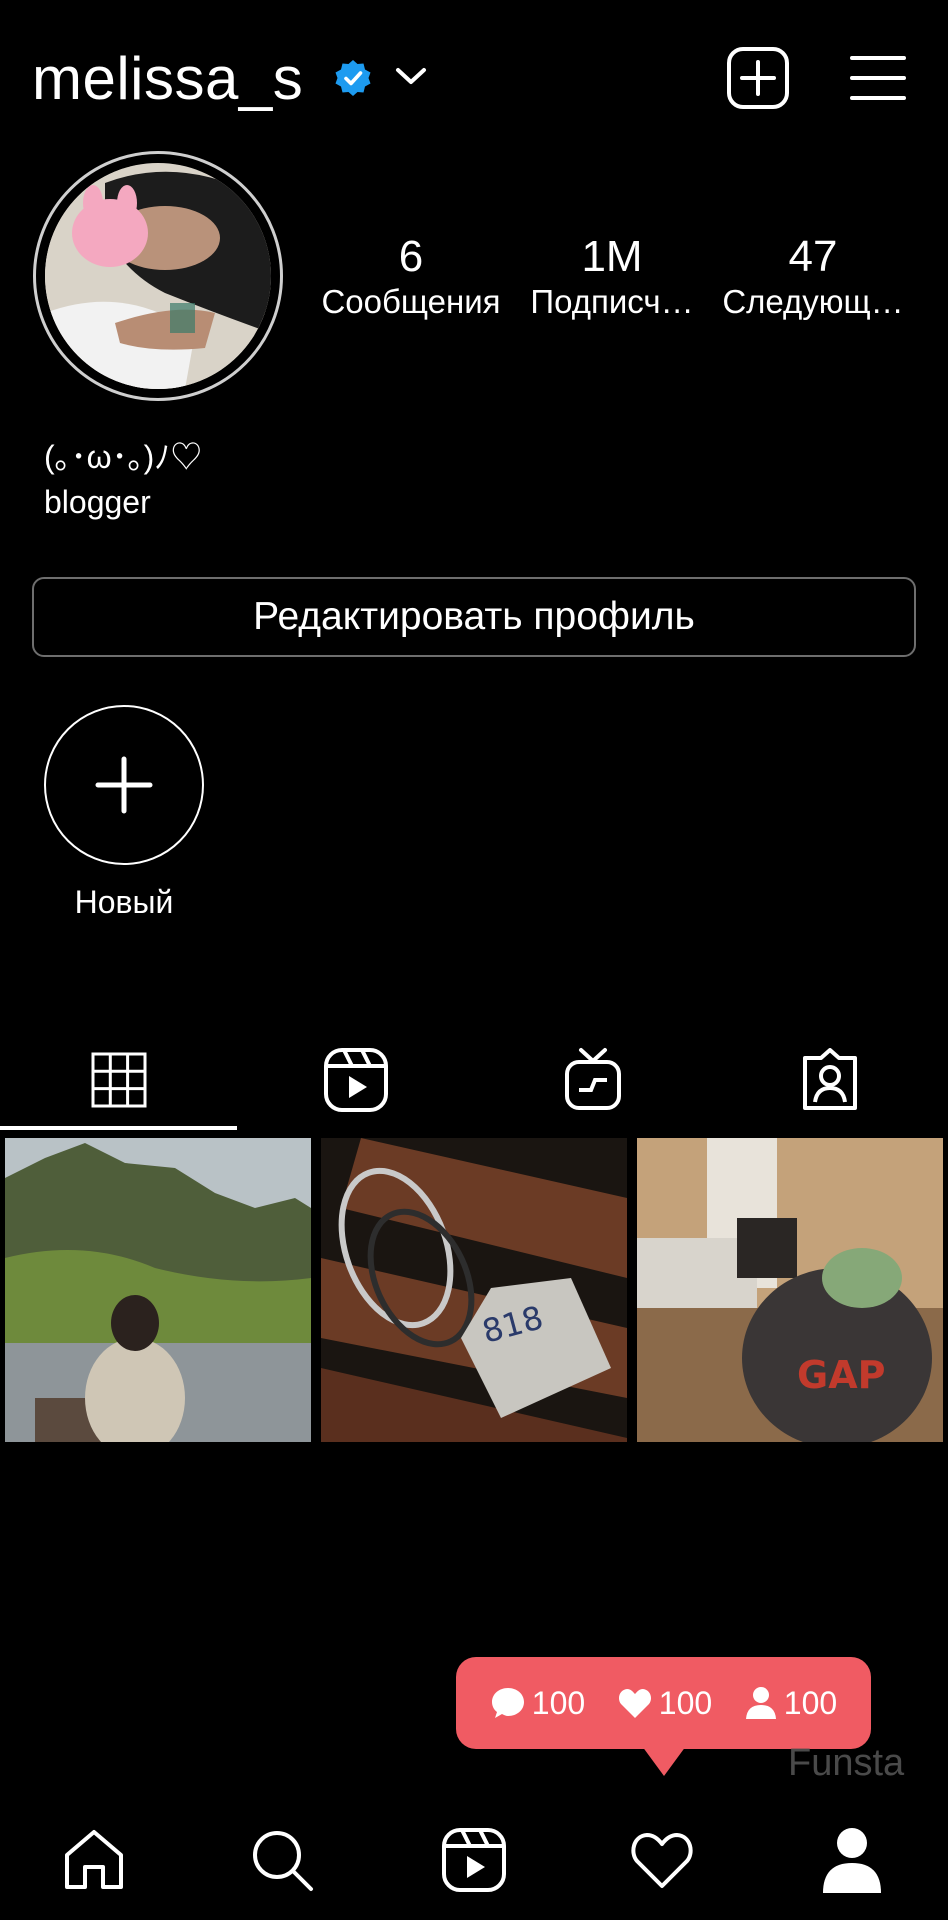  What do you see at coordinates (411, 76) in the screenshot?
I see `chevron-down-icon` at bounding box center [411, 76].